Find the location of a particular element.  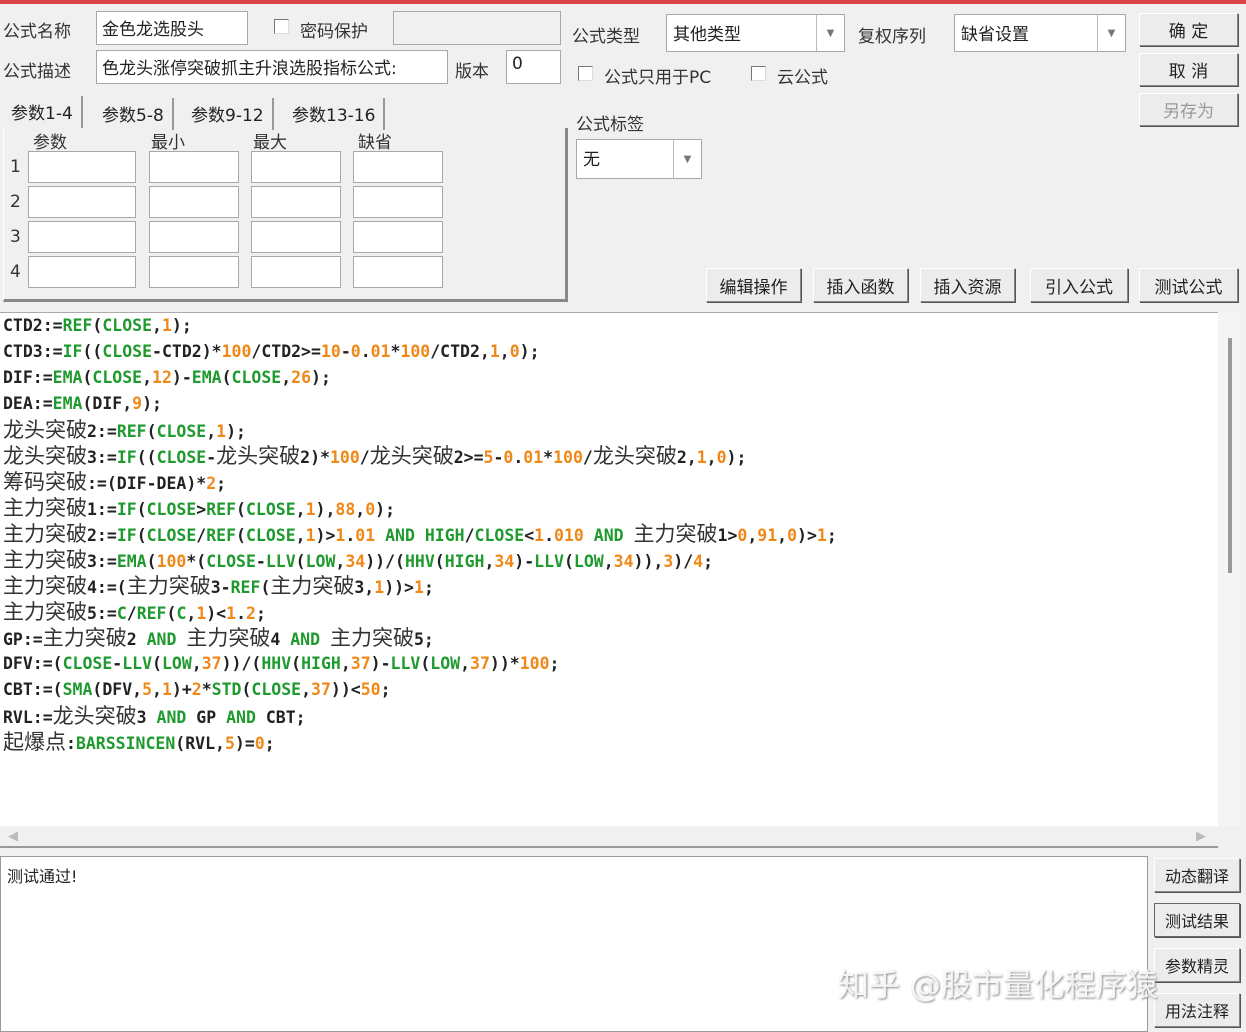

insert-resource-button: 插入资源 is located at coordinates (967, 285).